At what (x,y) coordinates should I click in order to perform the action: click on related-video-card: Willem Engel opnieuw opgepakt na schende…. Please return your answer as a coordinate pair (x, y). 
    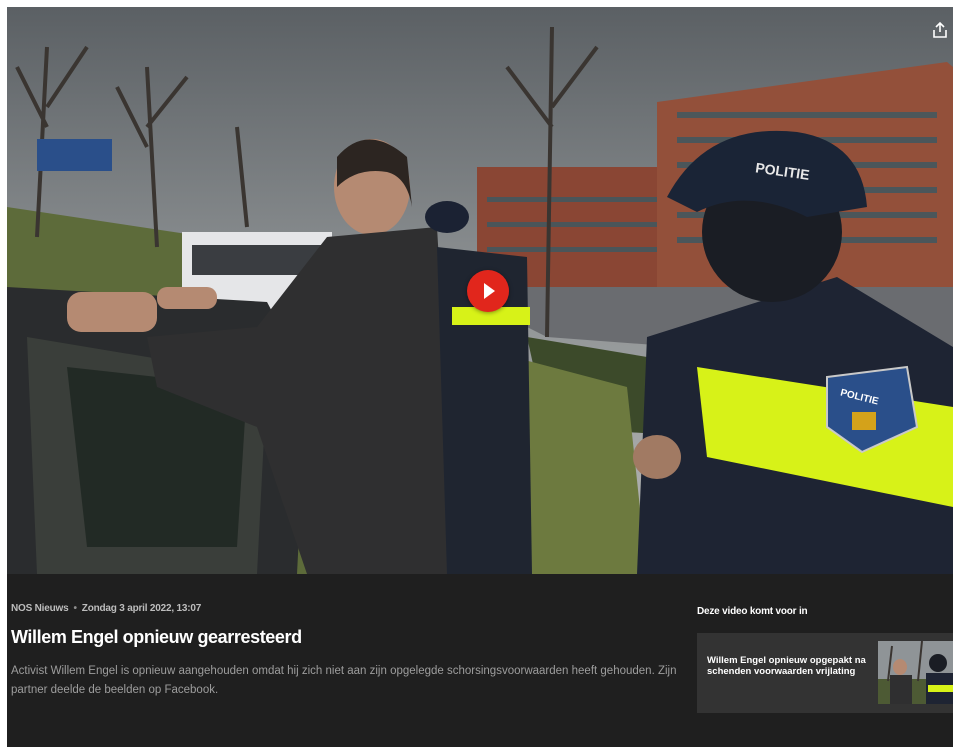
    Looking at the image, I should click on (825, 673).